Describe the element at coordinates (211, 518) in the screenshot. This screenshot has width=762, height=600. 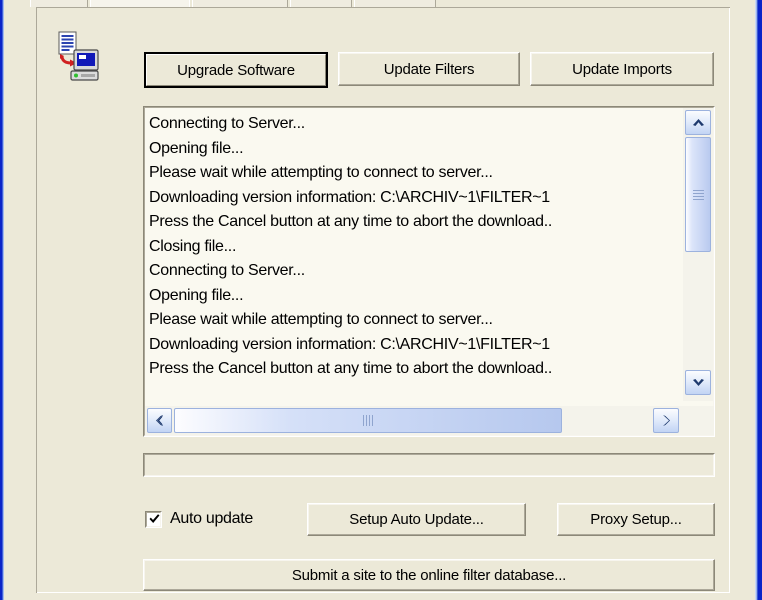
I see `auto-update-label: Auto update` at that location.